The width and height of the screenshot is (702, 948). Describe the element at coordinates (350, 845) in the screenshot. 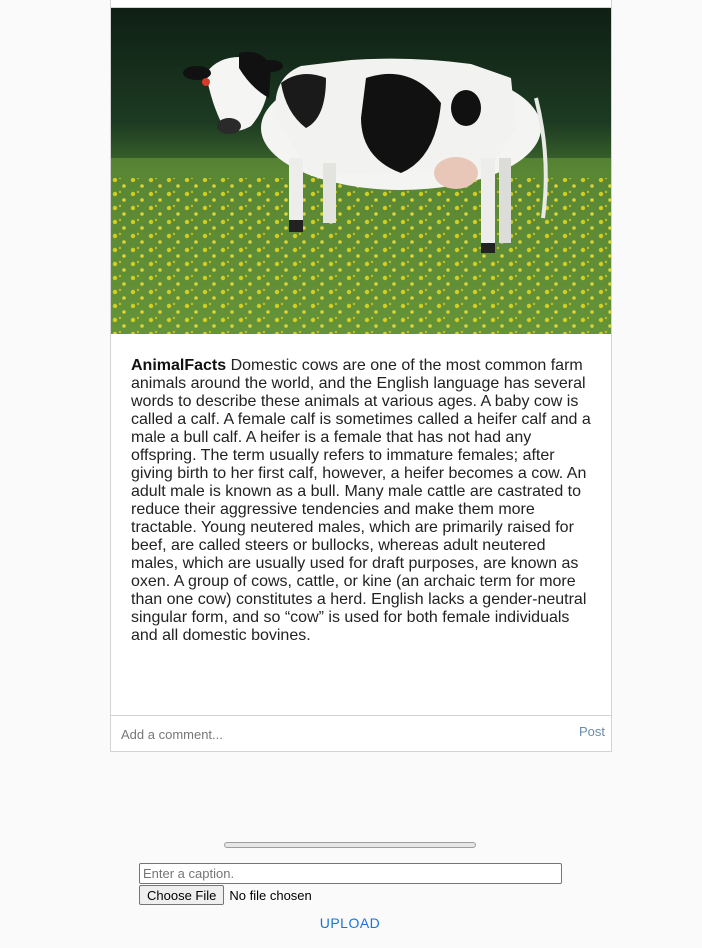

I see `upload-progress-bar` at that location.